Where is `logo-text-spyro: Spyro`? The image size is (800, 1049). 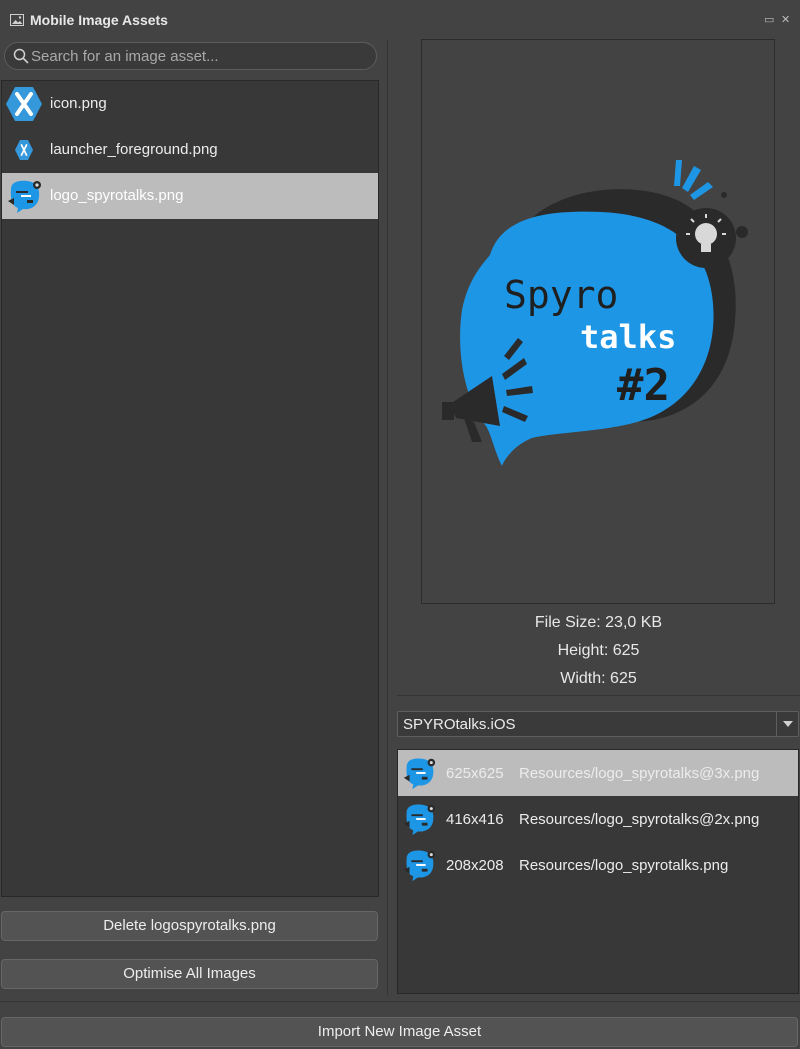 logo-text-spyro: Spyro is located at coordinates (561, 295).